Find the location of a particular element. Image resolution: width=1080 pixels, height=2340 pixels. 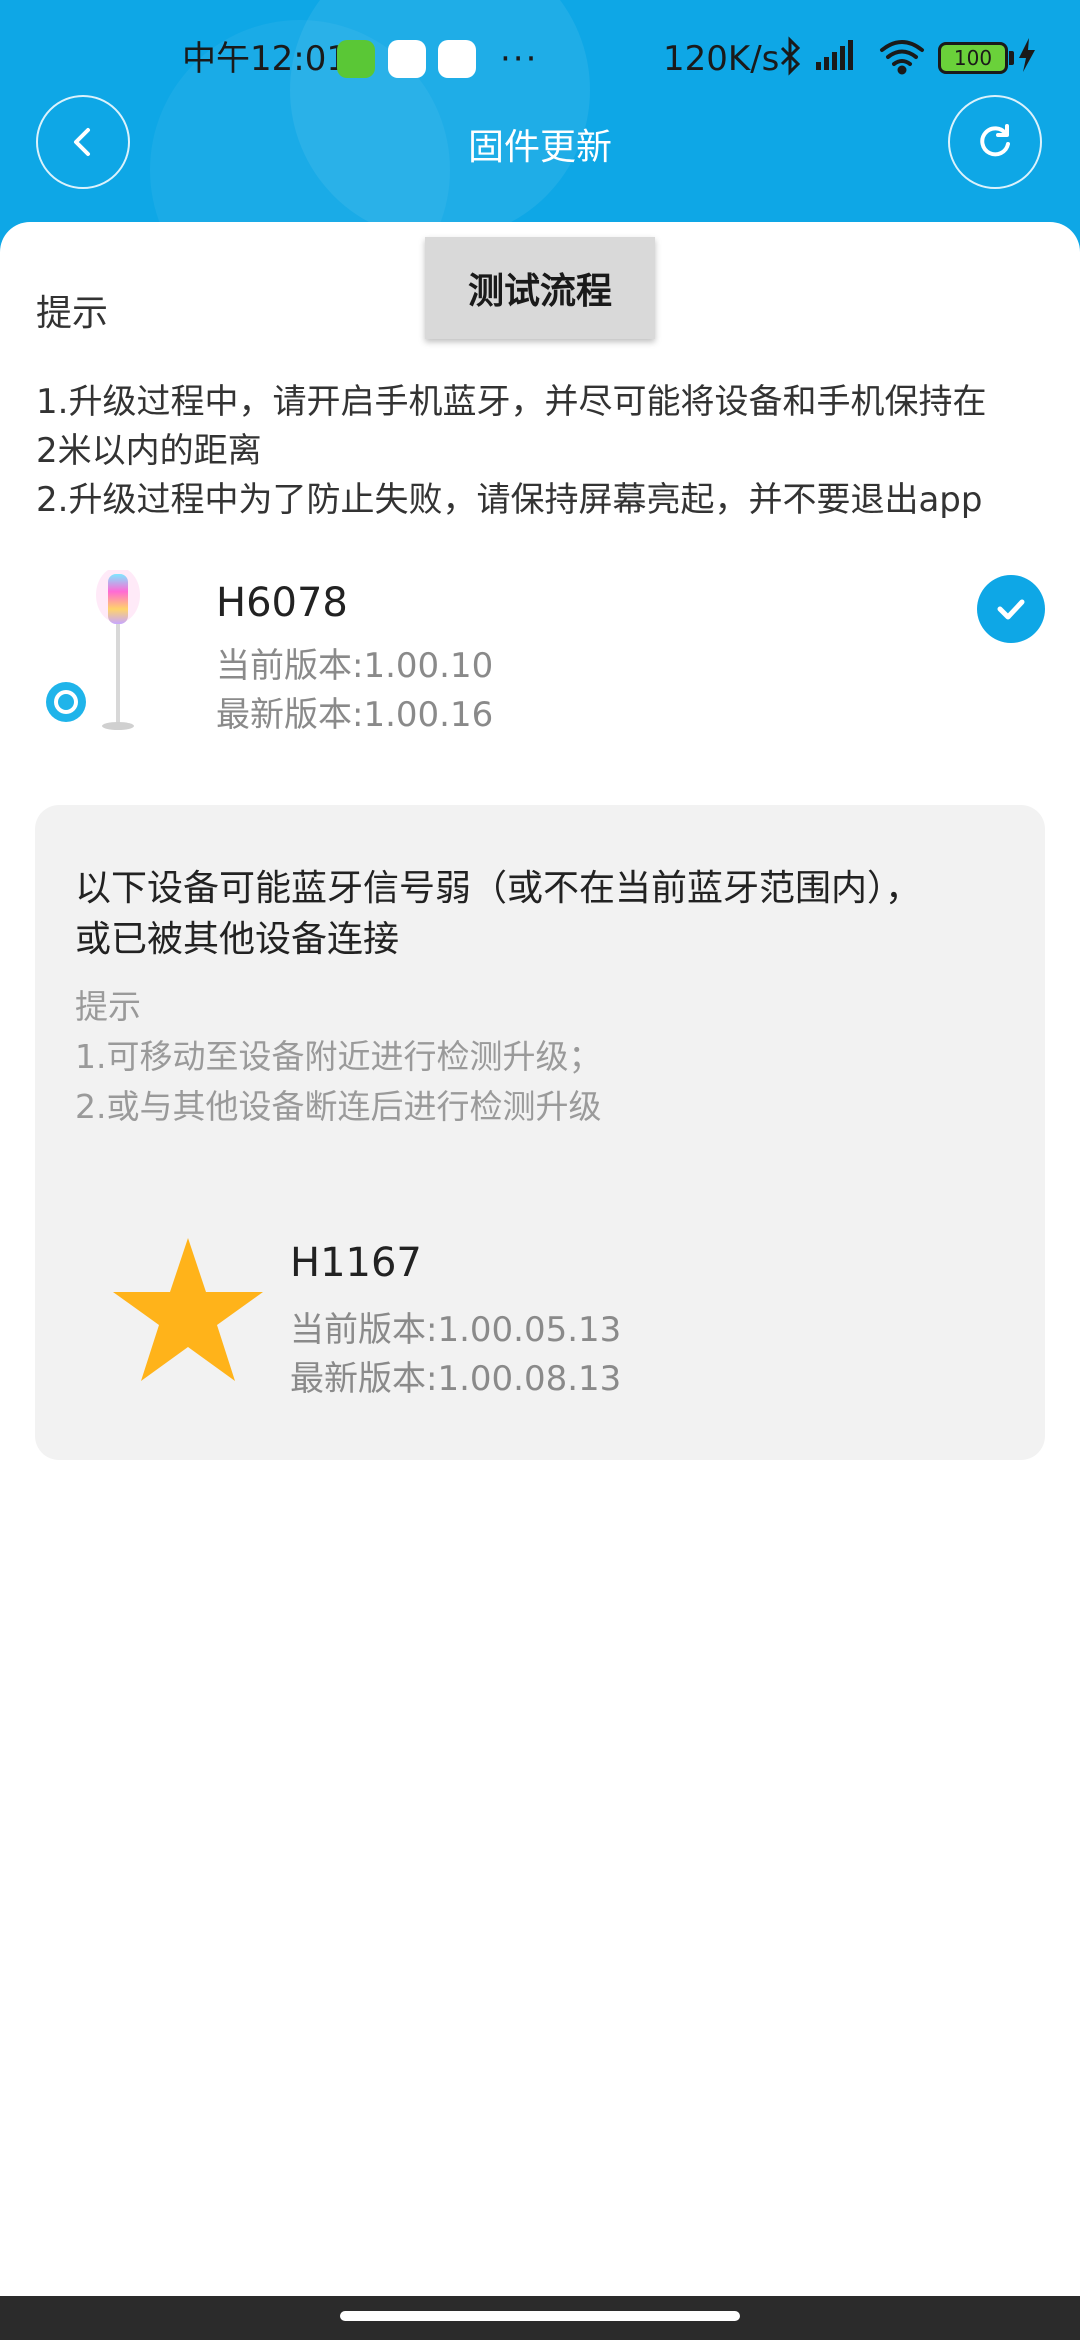

weak-signal-tip-label: 提示 is located at coordinates (108, 1006).